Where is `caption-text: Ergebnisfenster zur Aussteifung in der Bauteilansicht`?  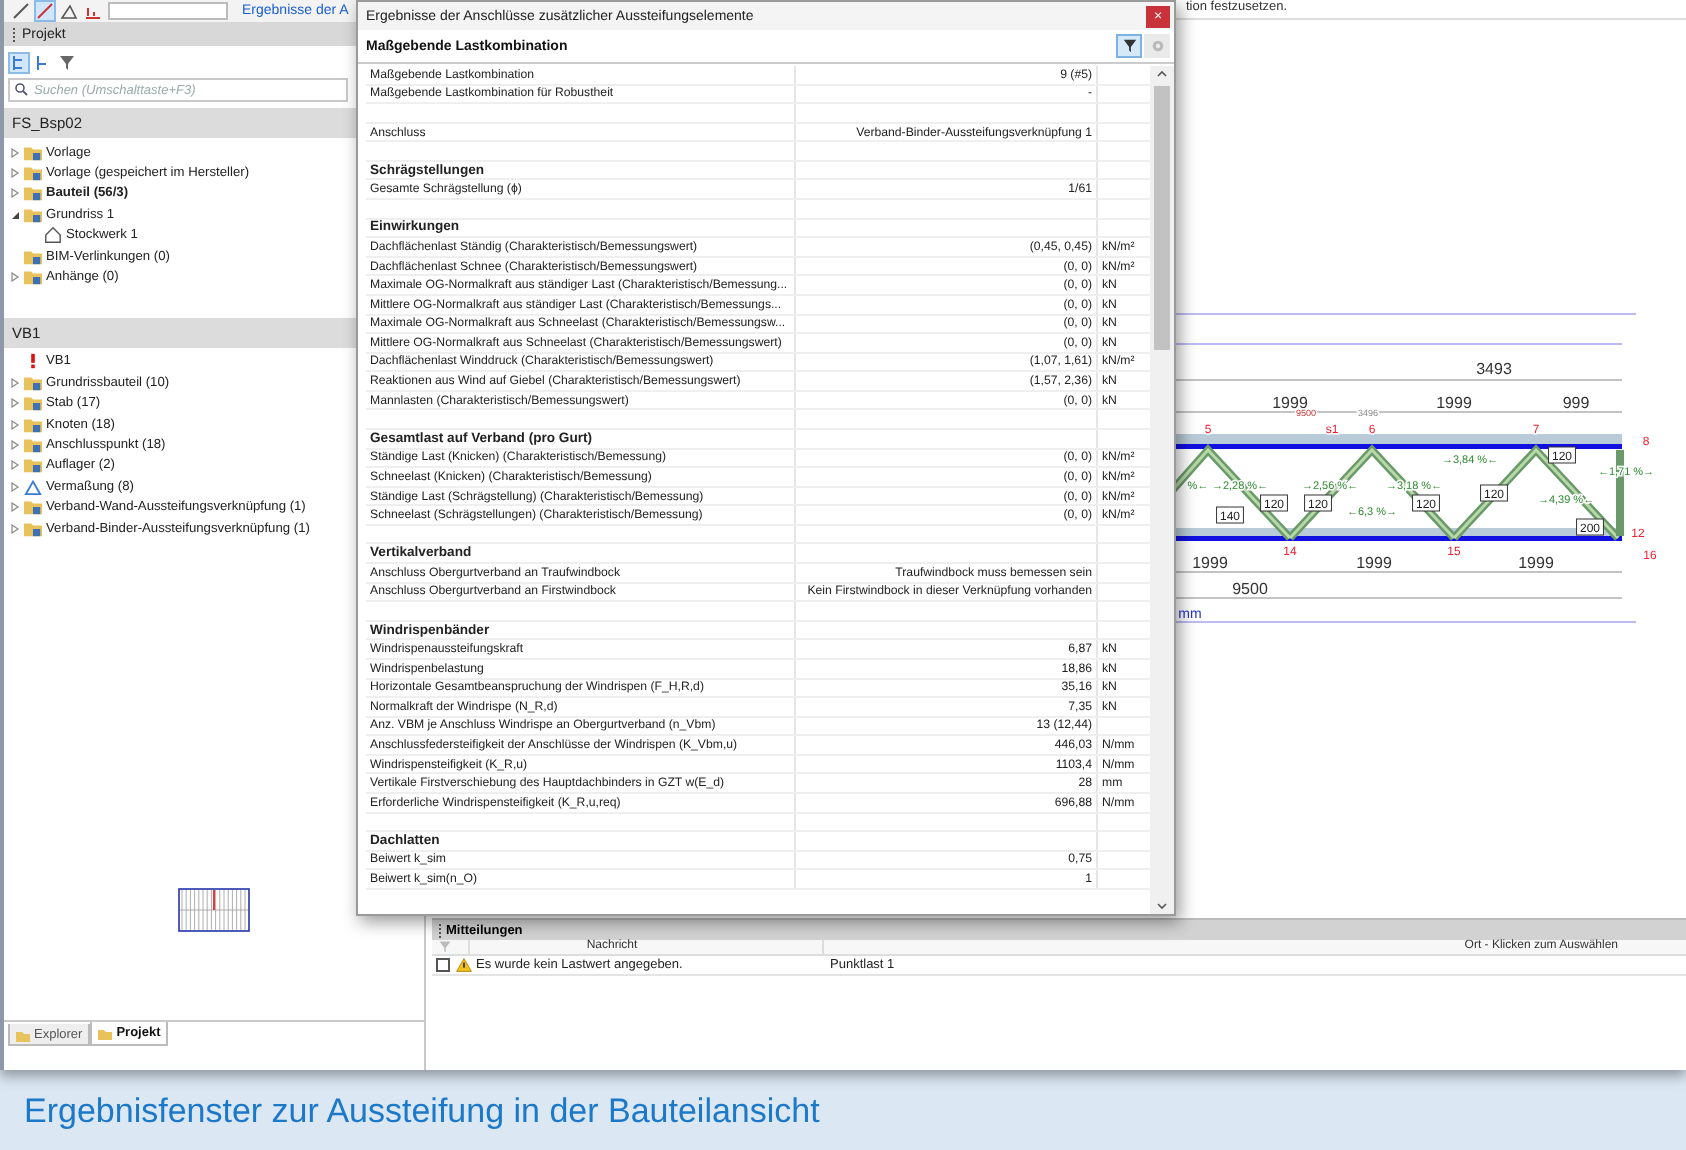 caption-text: Ergebnisfenster zur Aussteifung in der Bauteilansicht is located at coordinates (422, 1112).